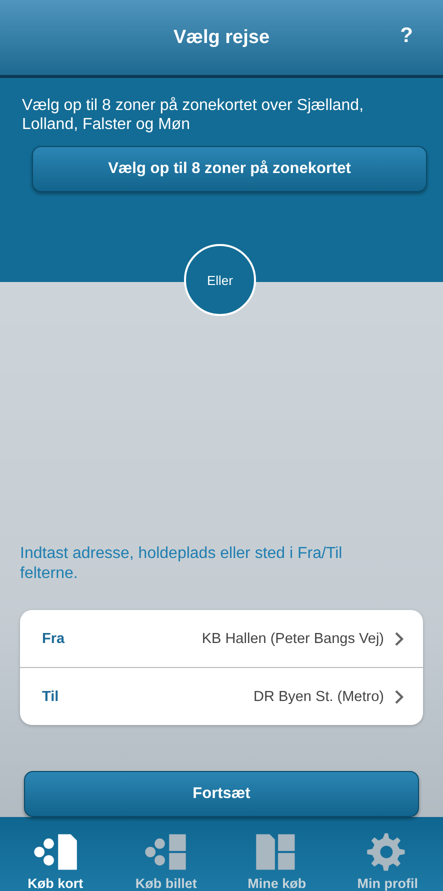  I want to click on tab: Min profil, so click(387, 854).